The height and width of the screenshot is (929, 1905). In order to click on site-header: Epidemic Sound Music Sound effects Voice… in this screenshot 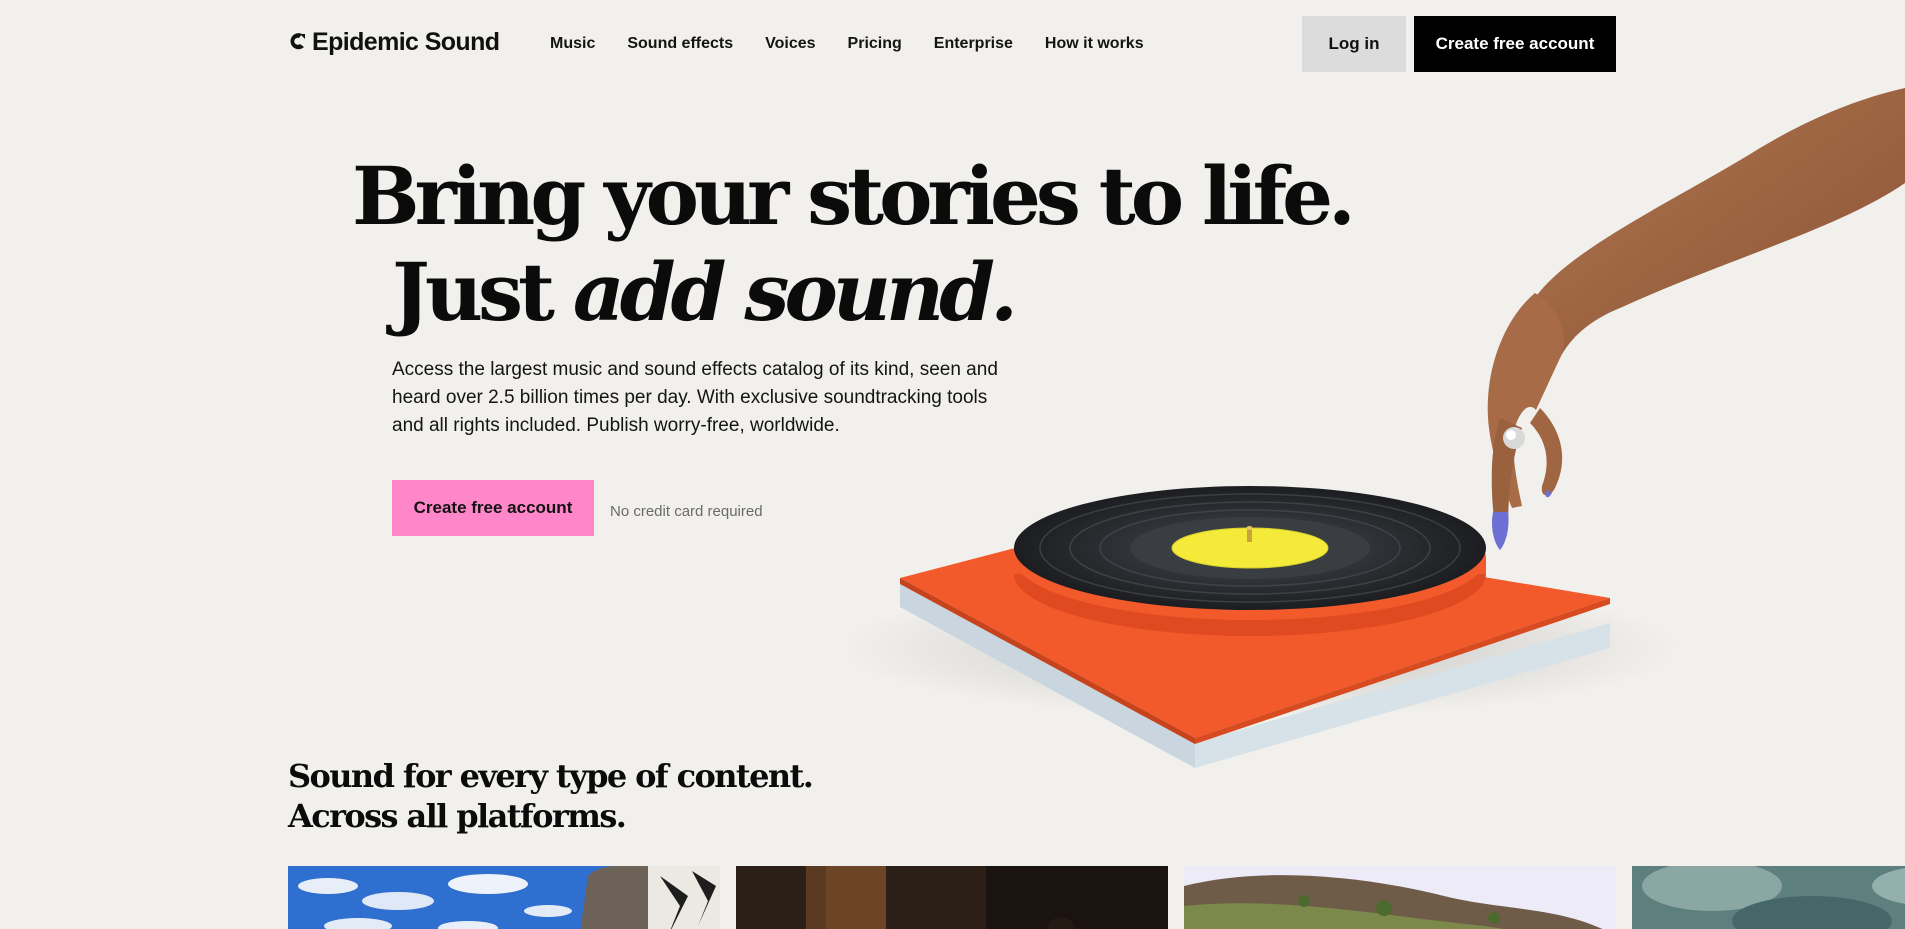, I will do `click(952, 44)`.